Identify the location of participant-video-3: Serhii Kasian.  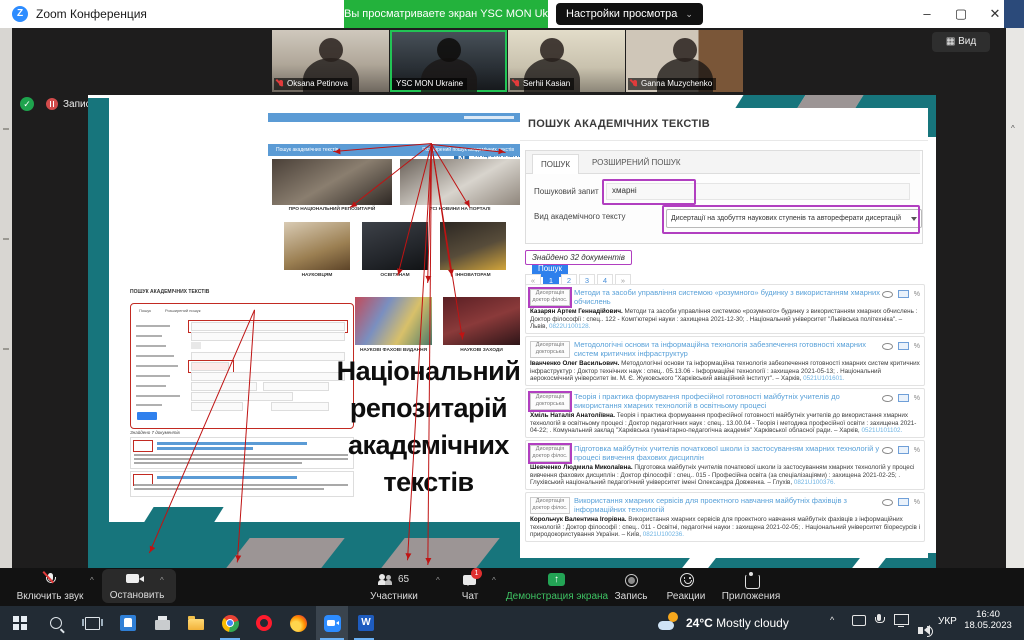
(566, 61).